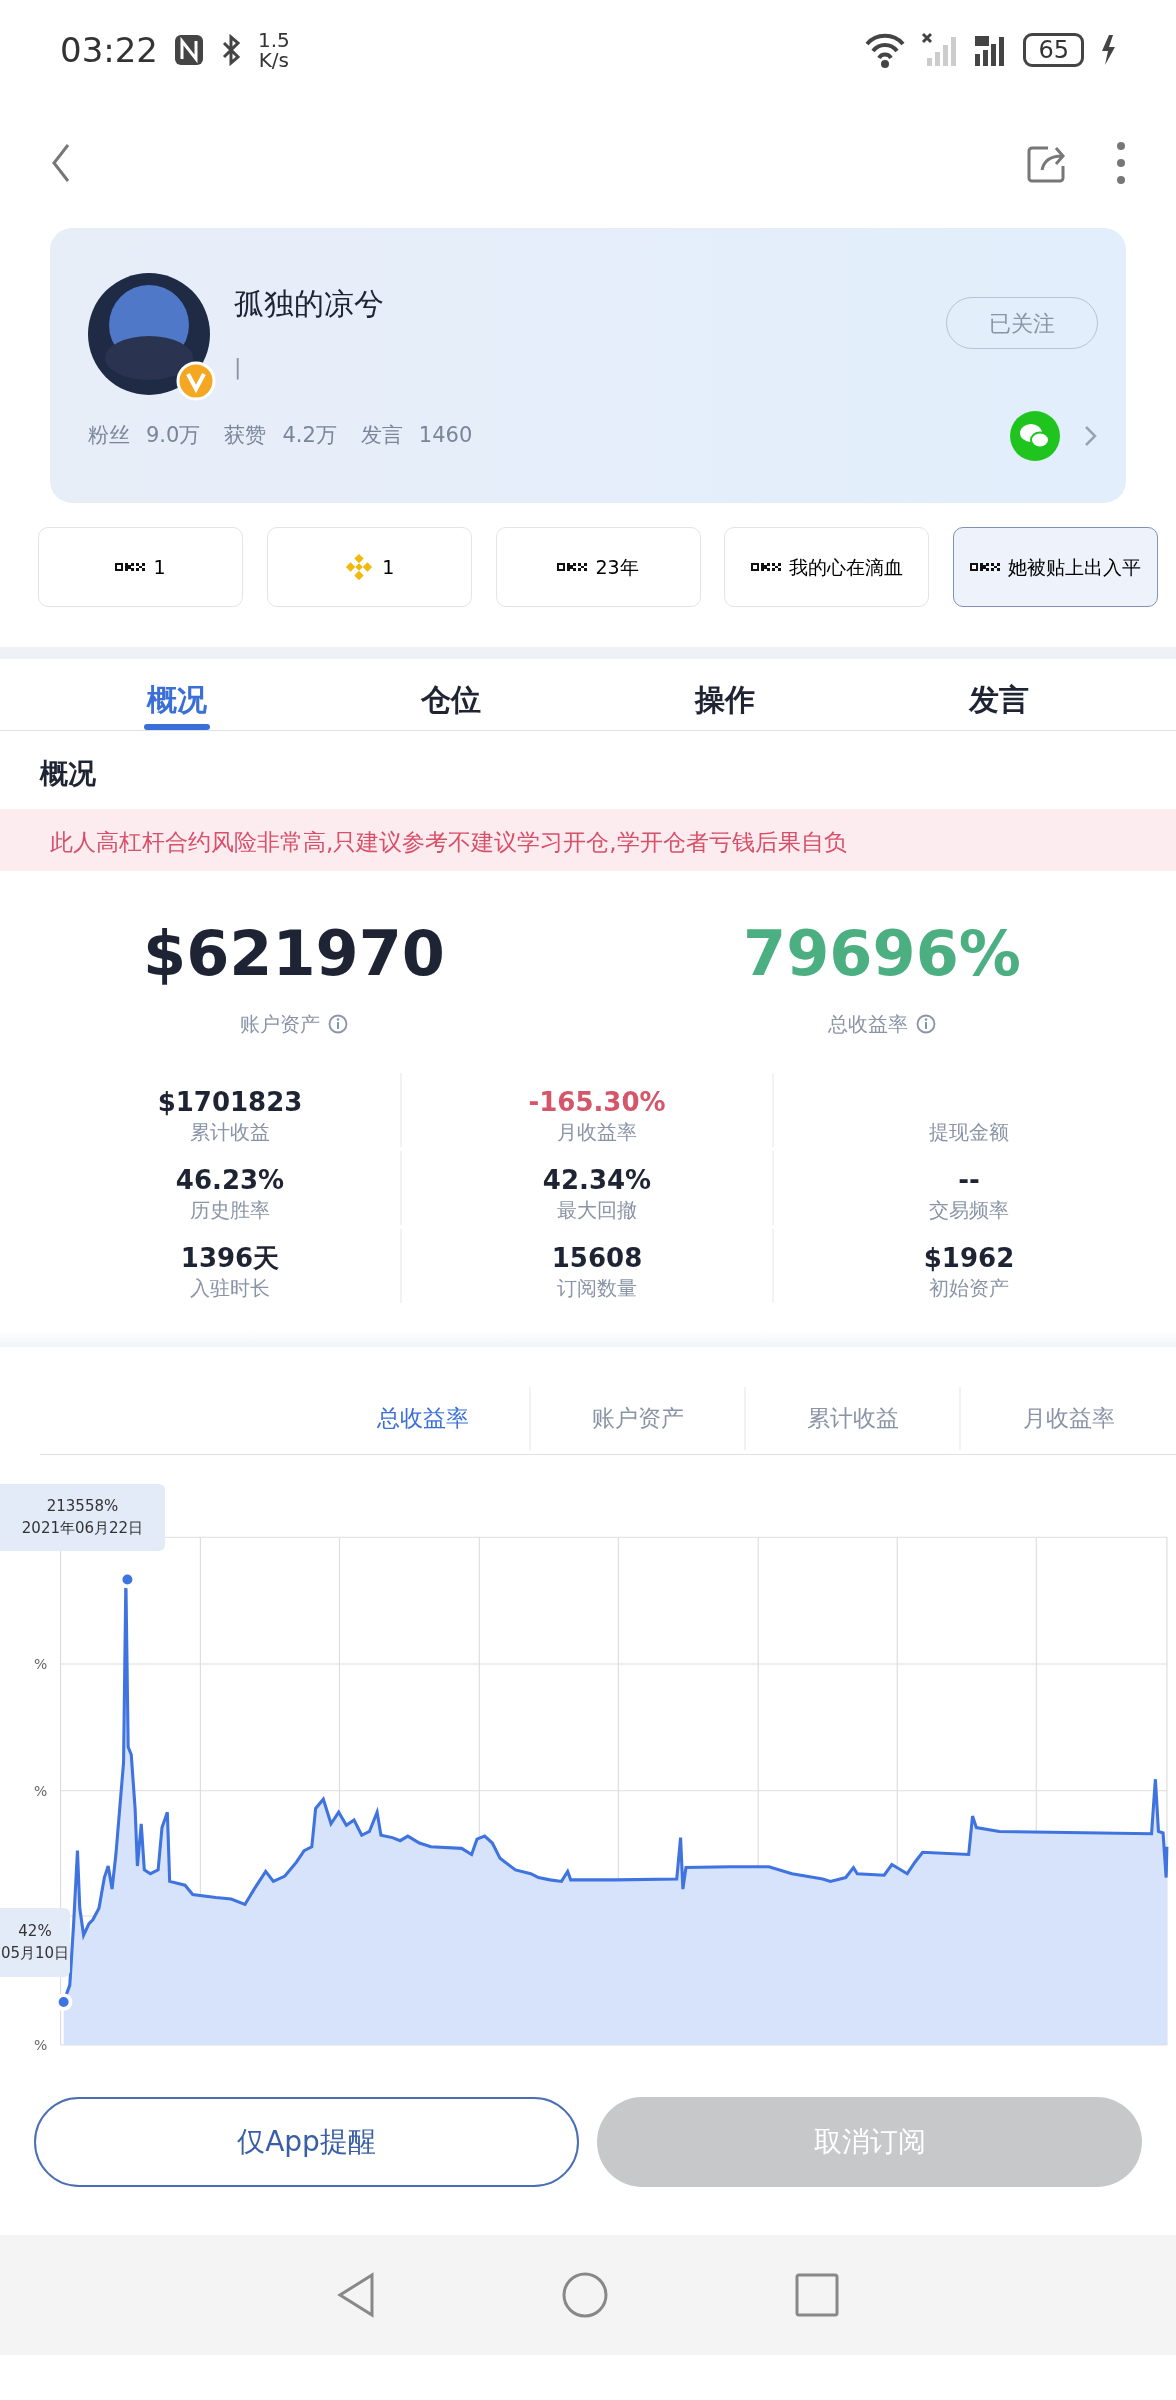 The image size is (1176, 2400). I want to click on nfc-icon, so click(189, 50).